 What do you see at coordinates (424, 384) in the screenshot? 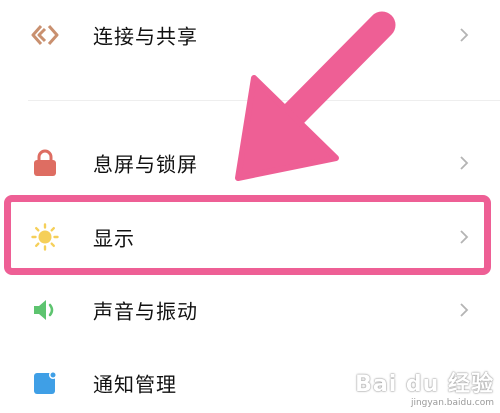
I see `watermark-brand: Bai du 经验` at bounding box center [424, 384].